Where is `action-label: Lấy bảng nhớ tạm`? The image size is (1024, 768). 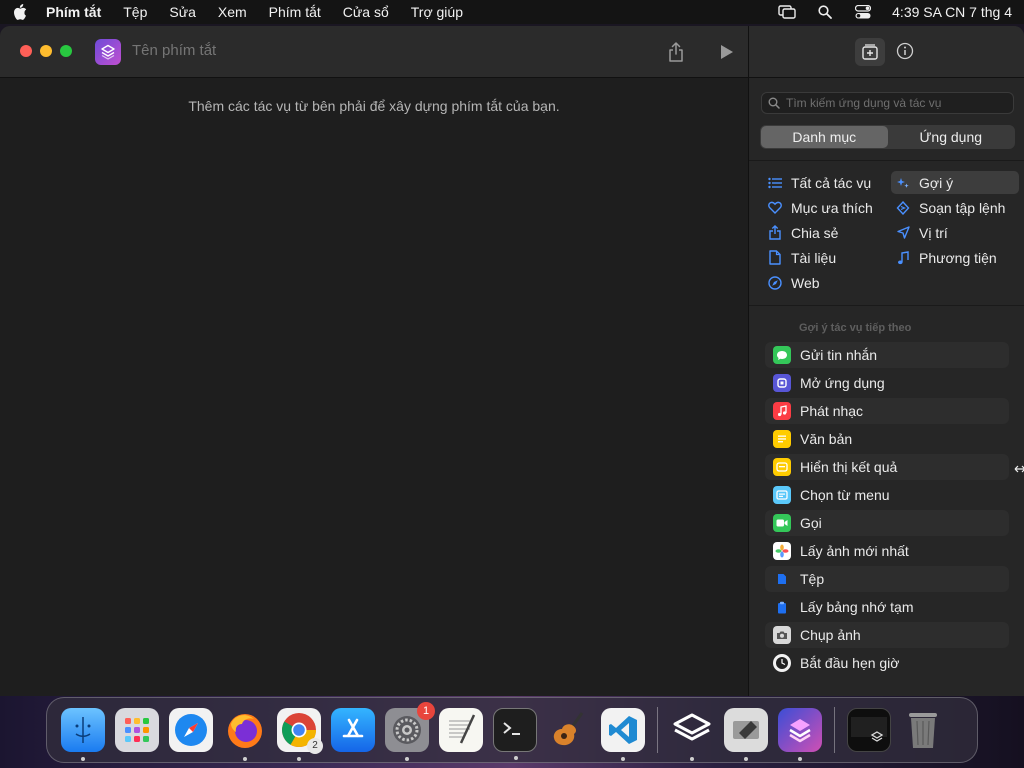 action-label: Lấy bảng nhớ tạm is located at coordinates (857, 607).